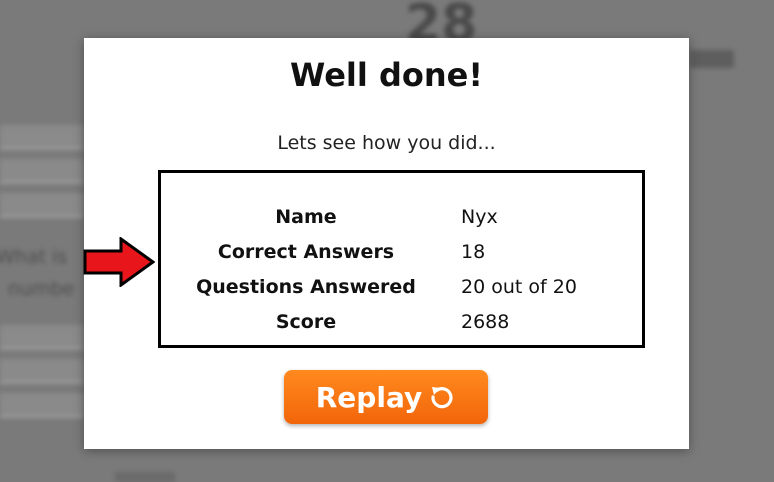 This screenshot has height=482, width=774. What do you see at coordinates (712, 59) in the screenshot?
I see `background-stat` at bounding box center [712, 59].